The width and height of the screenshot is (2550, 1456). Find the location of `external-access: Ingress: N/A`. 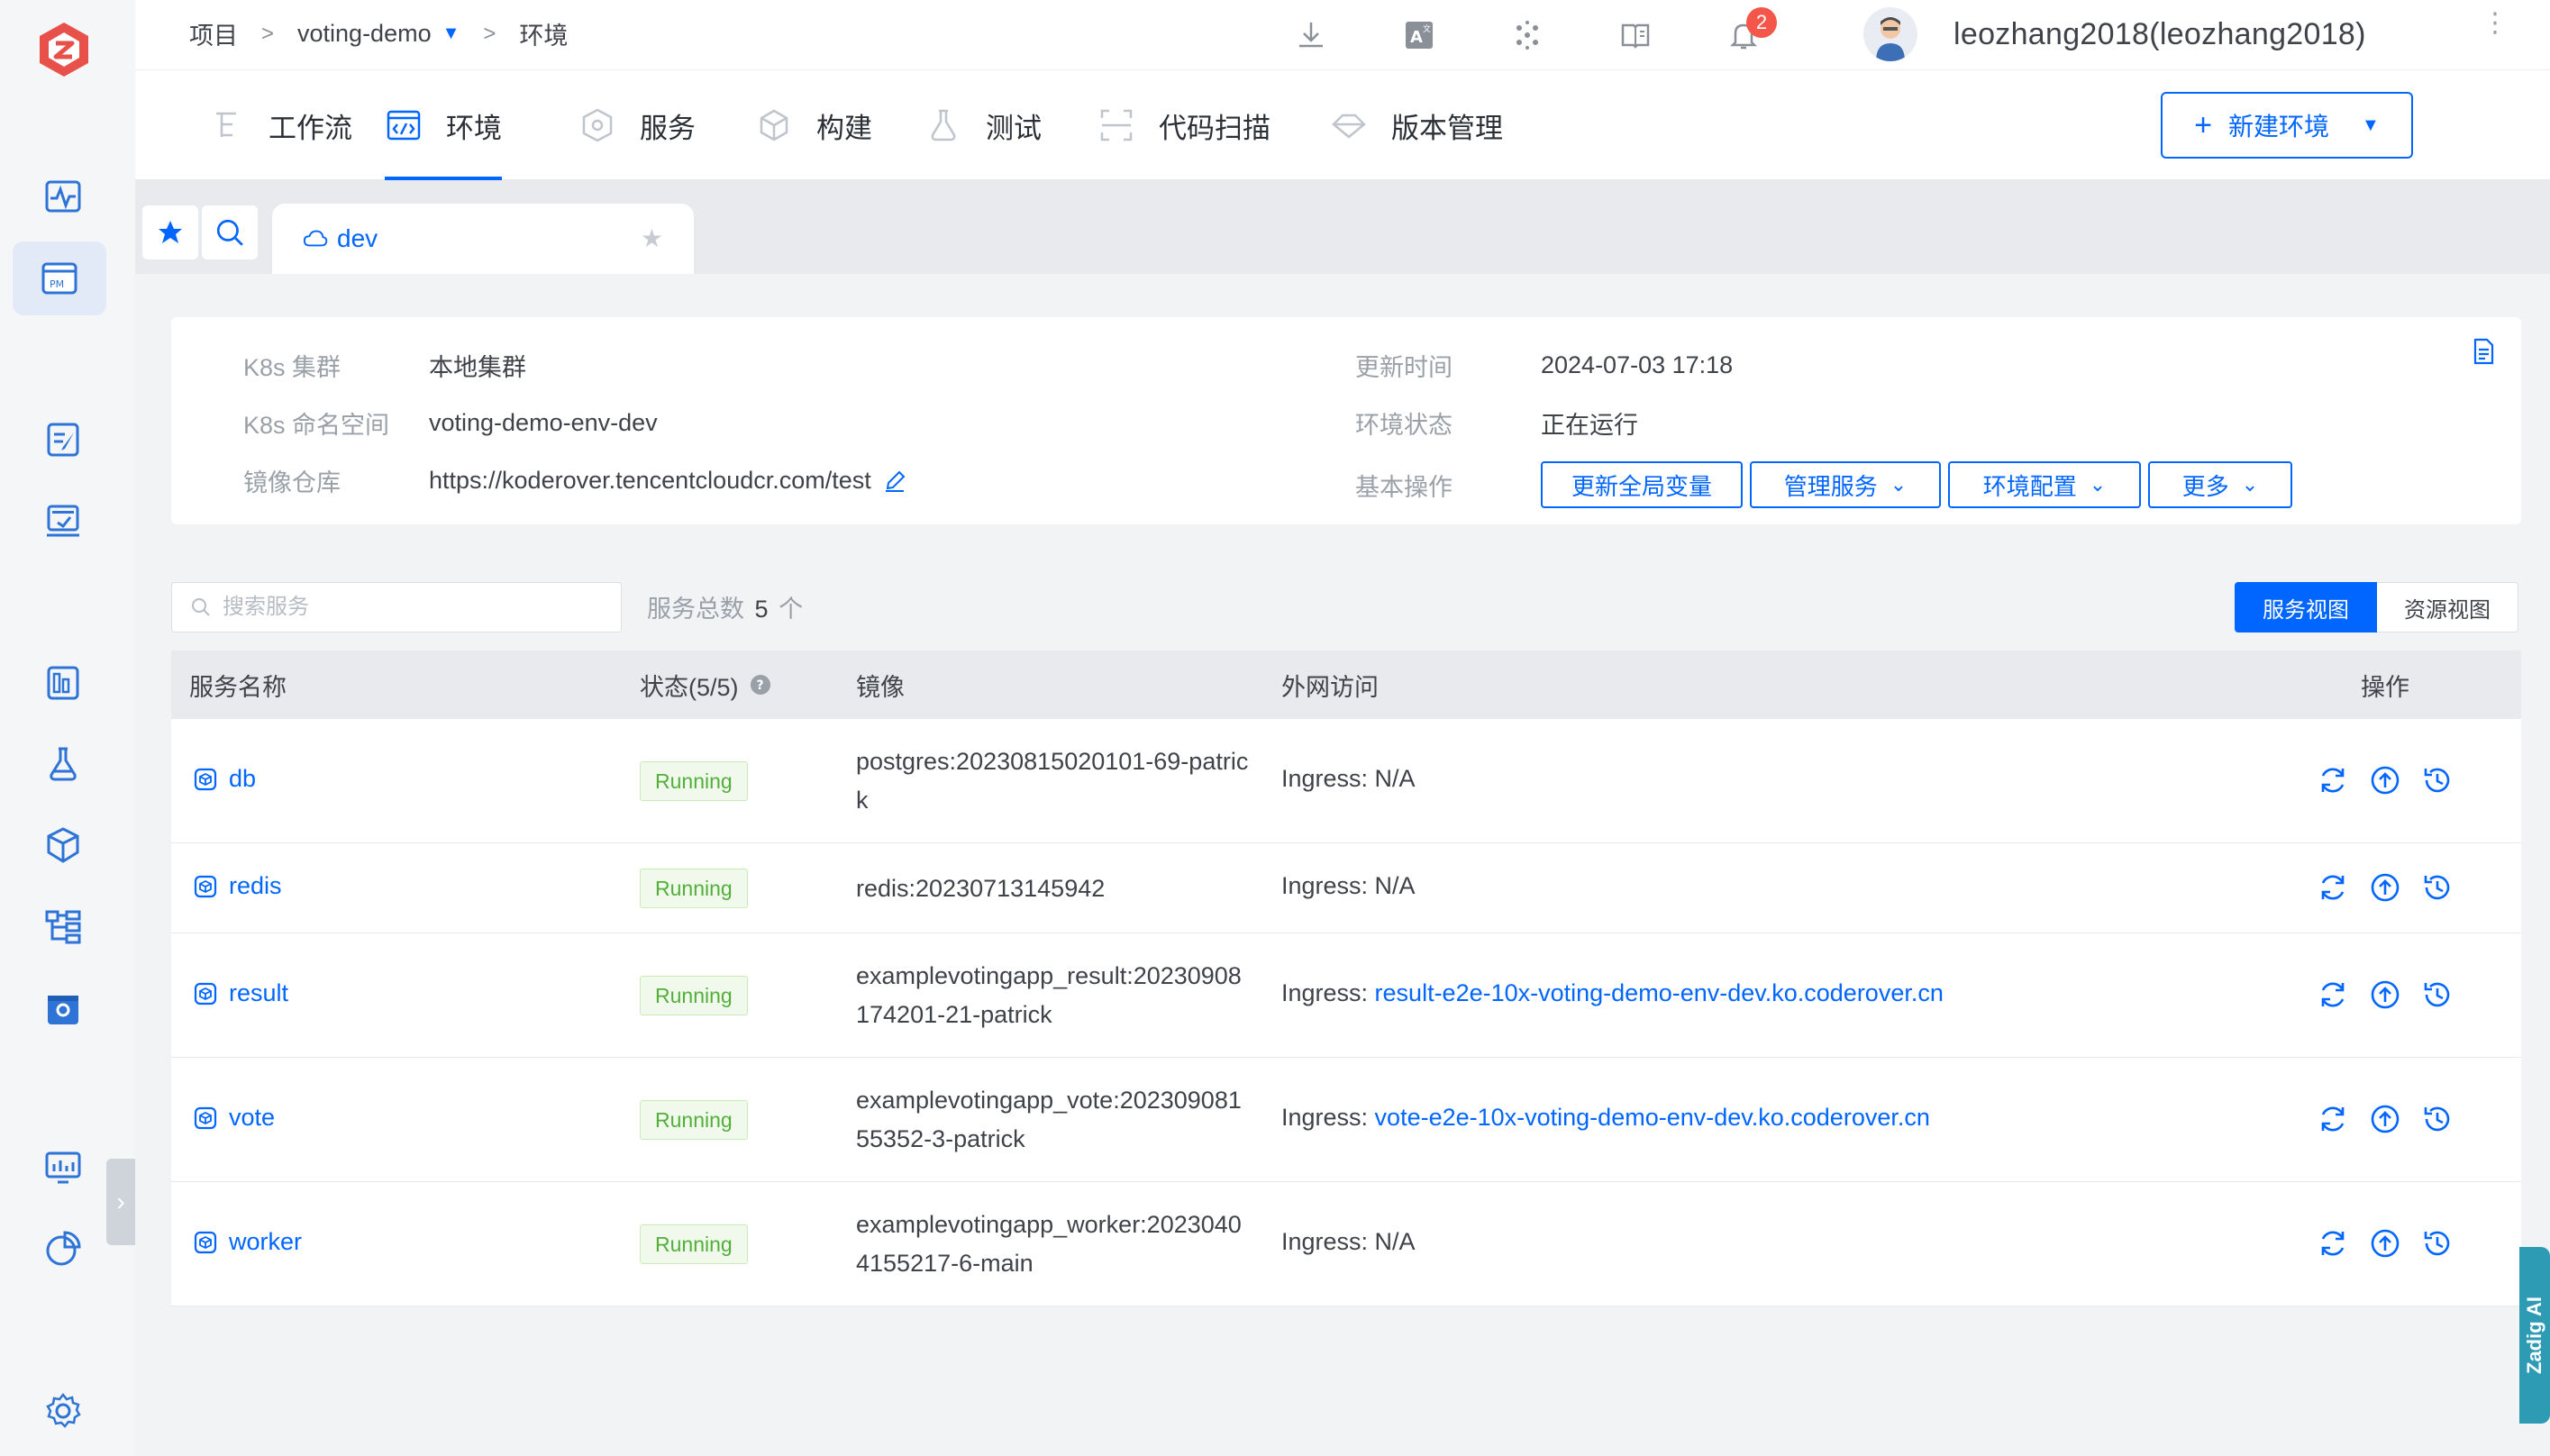

external-access: Ingress: N/A is located at coordinates (1348, 1242).